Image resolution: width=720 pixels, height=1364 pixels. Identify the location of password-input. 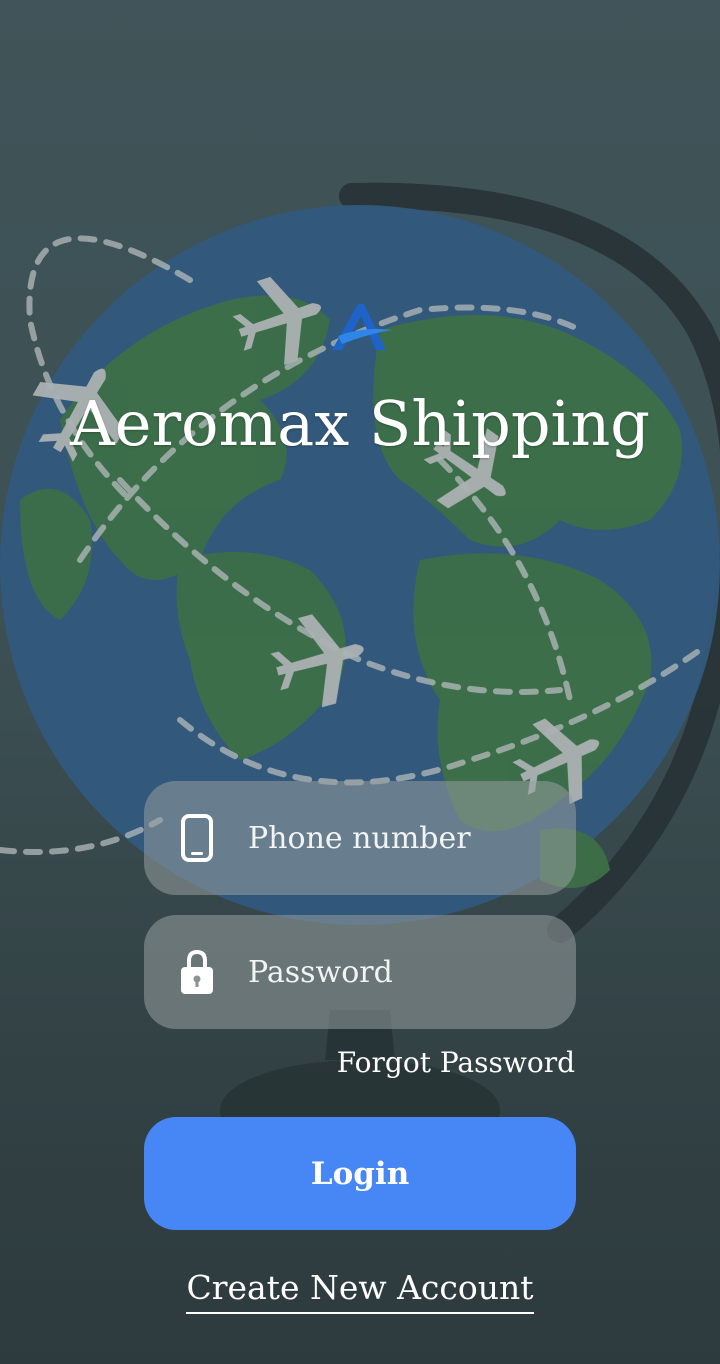
(403, 972).